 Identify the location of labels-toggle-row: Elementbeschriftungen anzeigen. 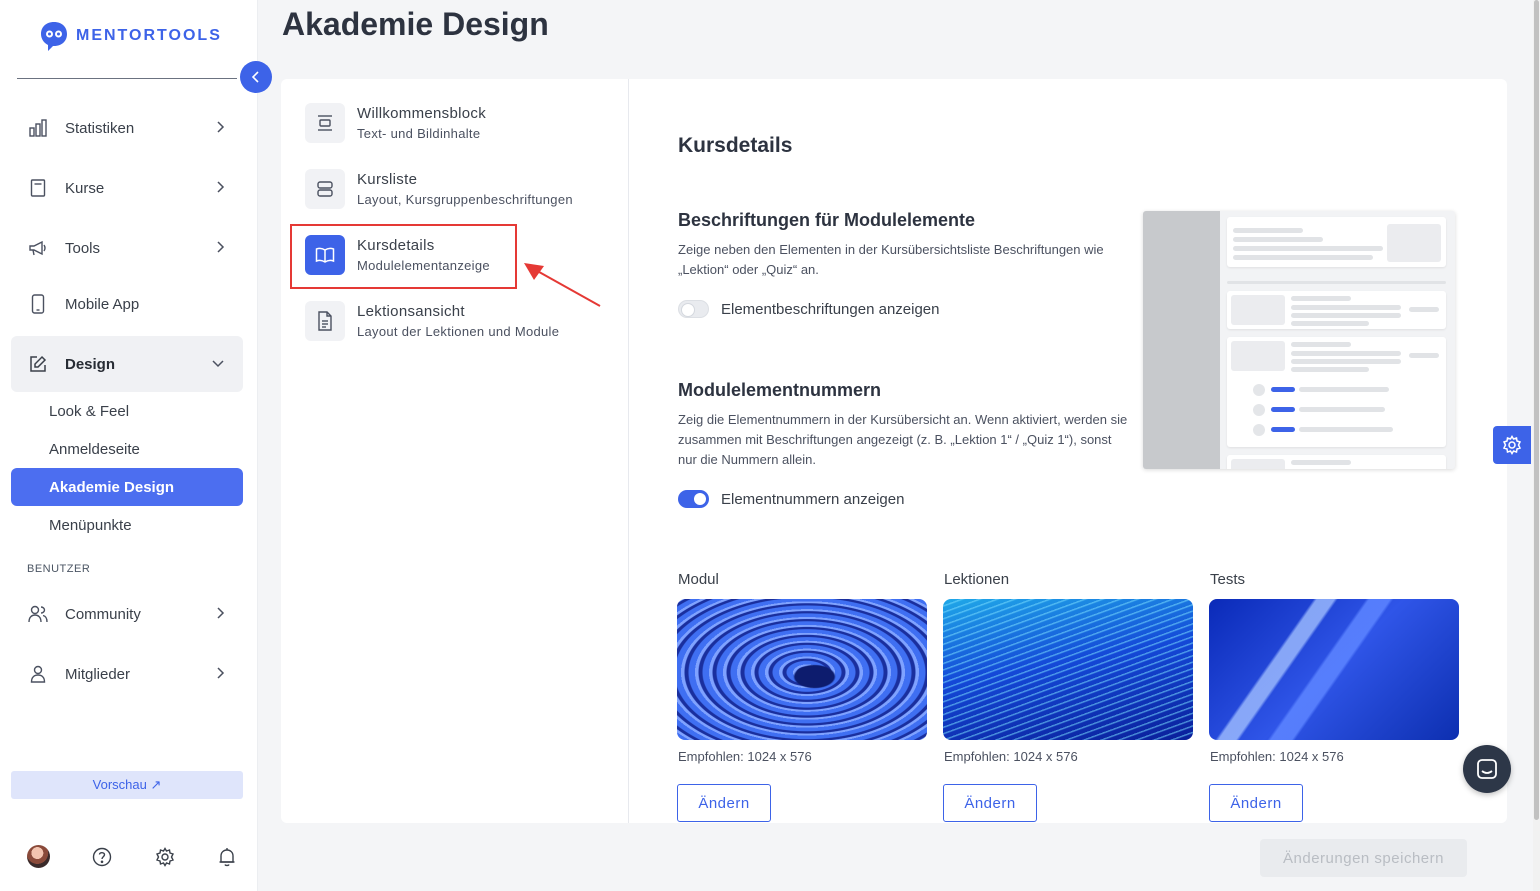
(808, 309).